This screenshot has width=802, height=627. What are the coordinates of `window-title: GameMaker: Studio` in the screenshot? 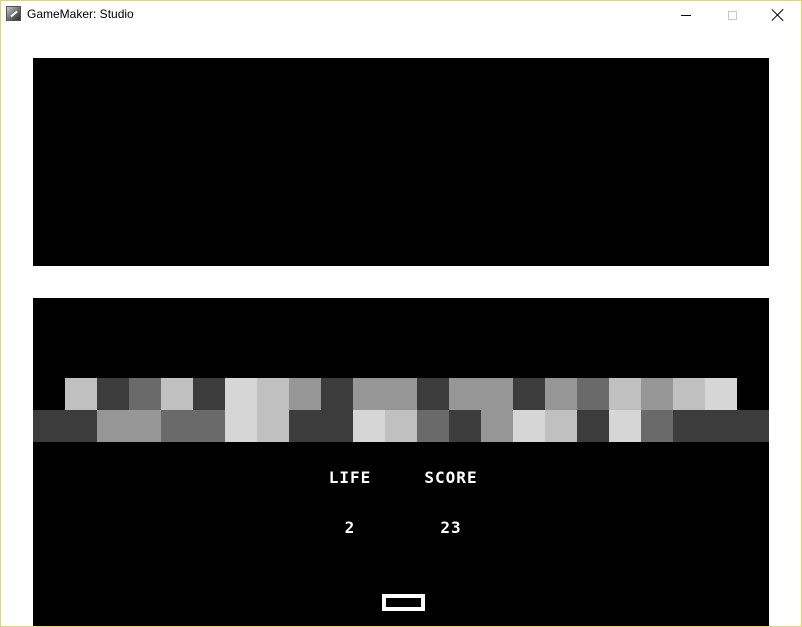 It's located at (80, 14).